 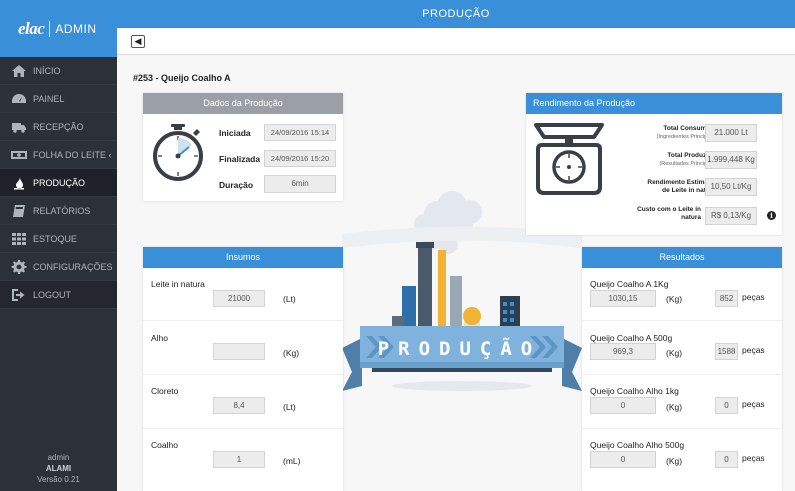 I want to click on insumo-unit: (Kg), so click(x=291, y=353).